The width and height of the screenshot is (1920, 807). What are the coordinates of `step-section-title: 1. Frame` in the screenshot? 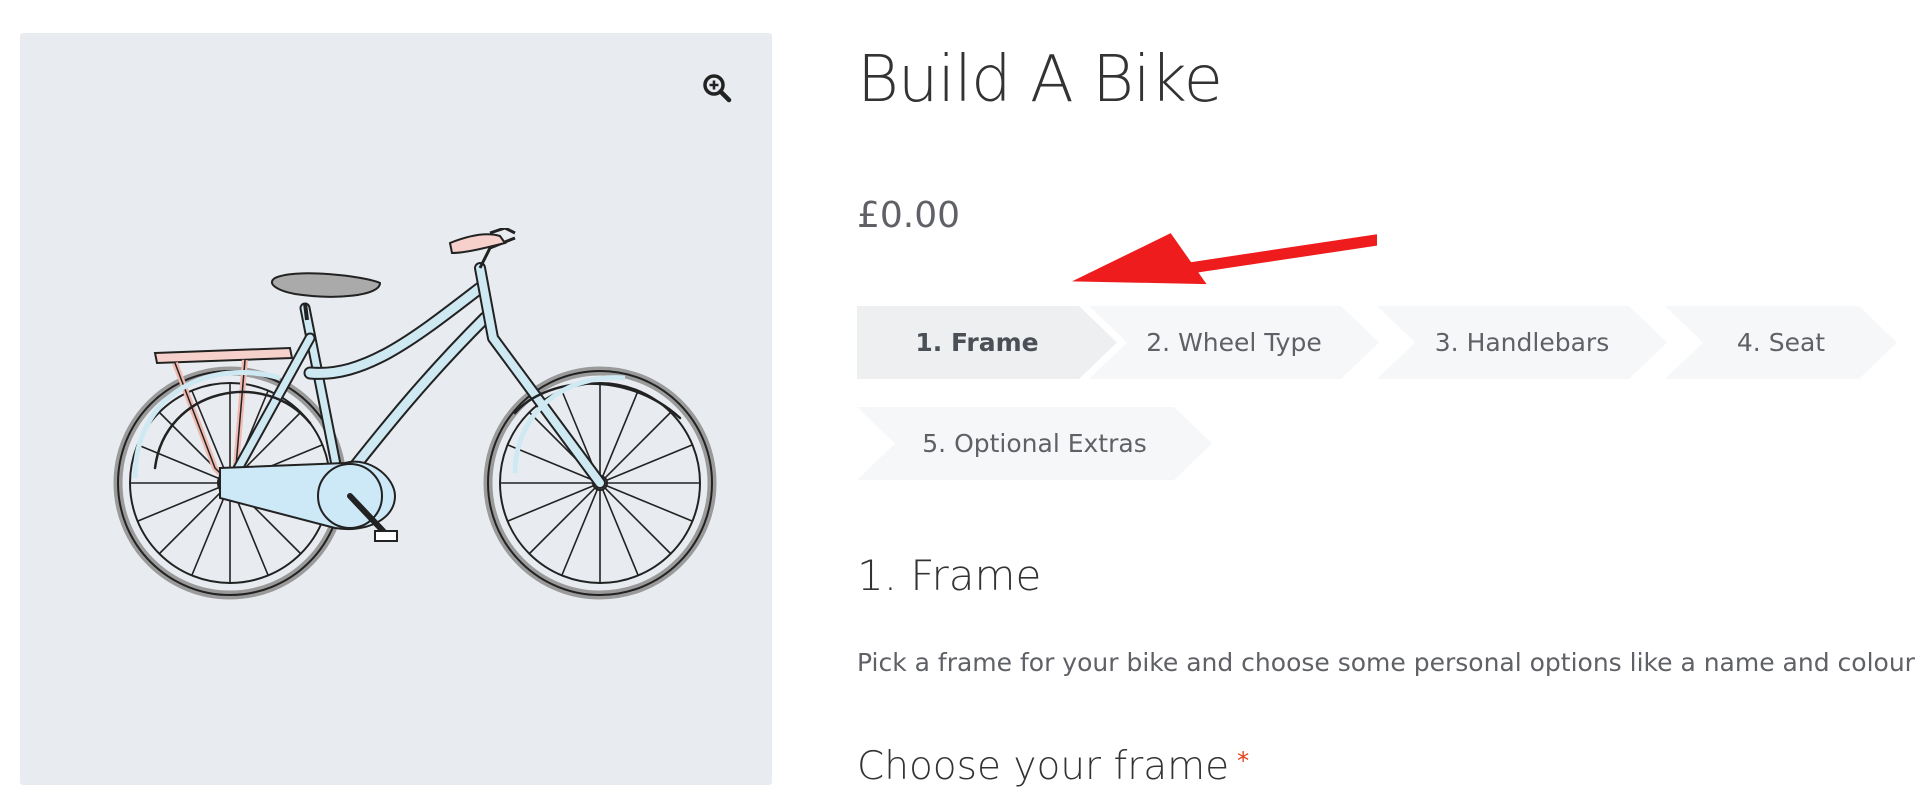 It's located at (949, 575).